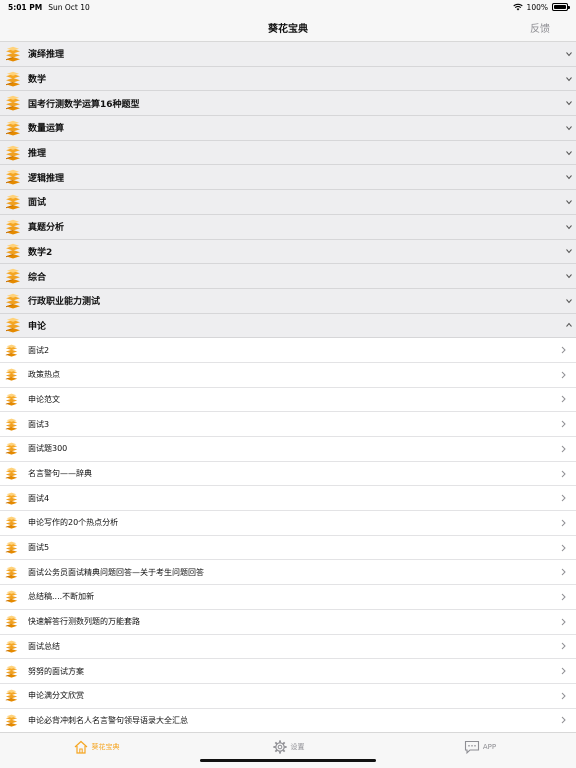 This screenshot has width=576, height=768. I want to click on section-label: 数学, so click(37, 80).